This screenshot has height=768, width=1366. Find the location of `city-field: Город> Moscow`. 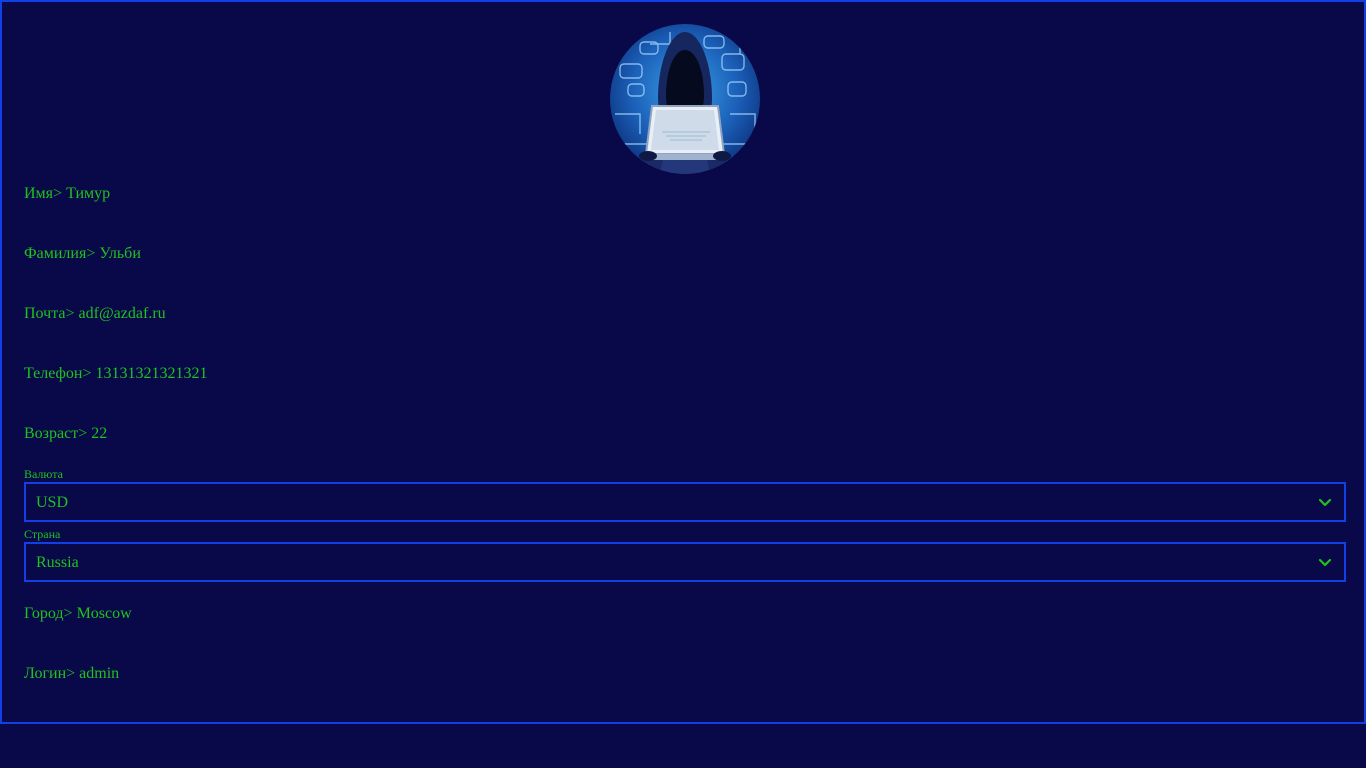

city-field: Город> Moscow is located at coordinates (78, 614).